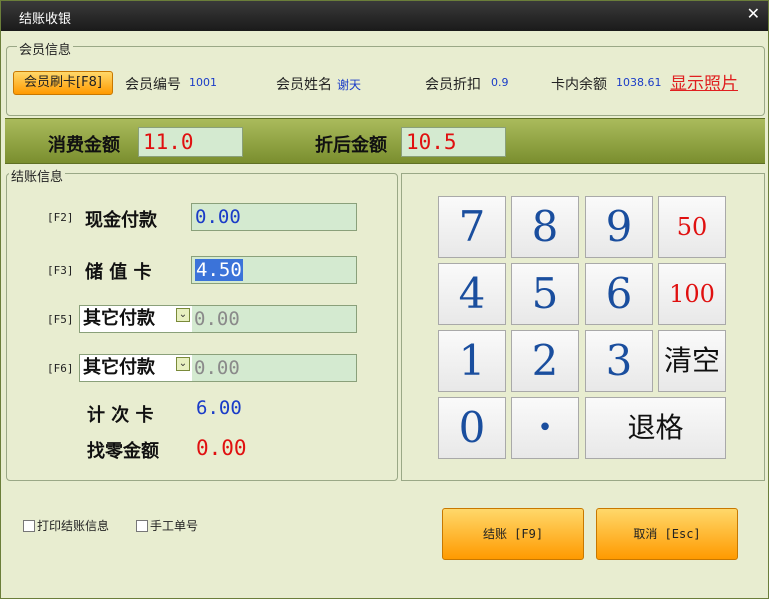  What do you see at coordinates (692, 294) in the screenshot?
I see `key-100: 100` at bounding box center [692, 294].